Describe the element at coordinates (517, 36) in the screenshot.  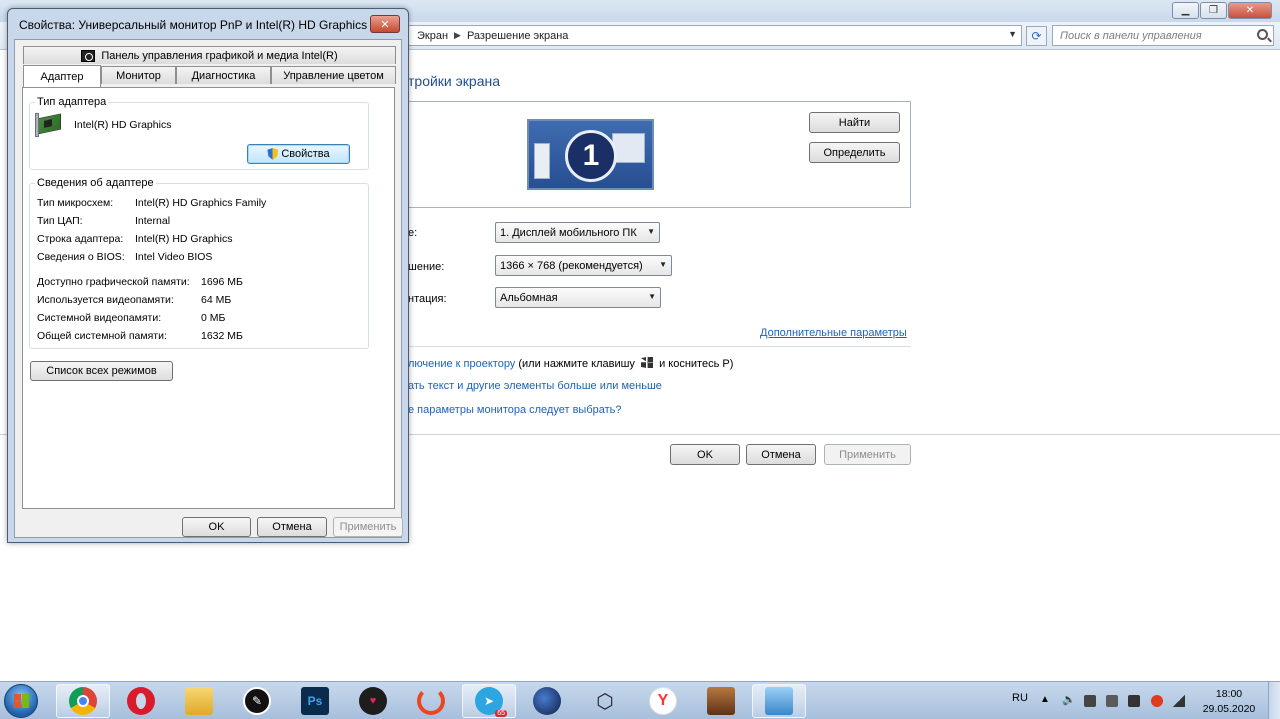
I see `breadcrumb-item-resolution: Разрешение экрана` at that location.